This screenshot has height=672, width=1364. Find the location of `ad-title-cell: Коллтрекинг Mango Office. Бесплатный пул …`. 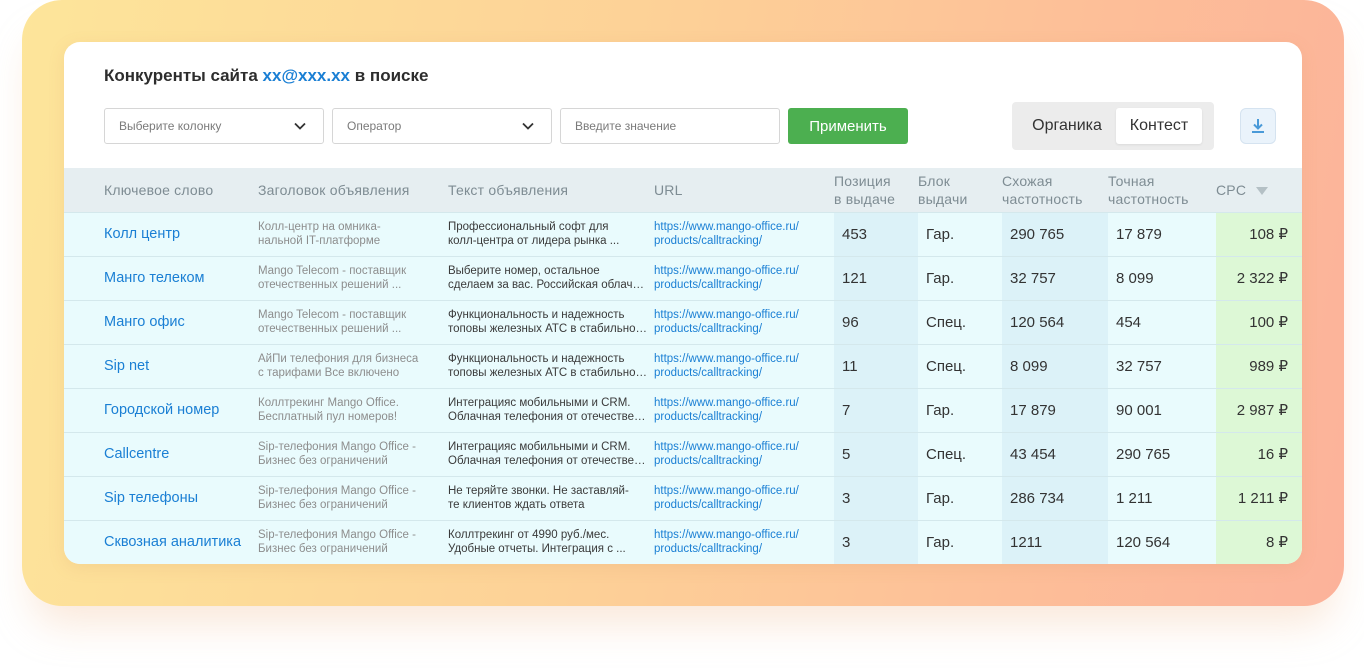

ad-title-cell: Коллтрекинг Mango Office. Бесплатный пул … is located at coordinates (353, 409).